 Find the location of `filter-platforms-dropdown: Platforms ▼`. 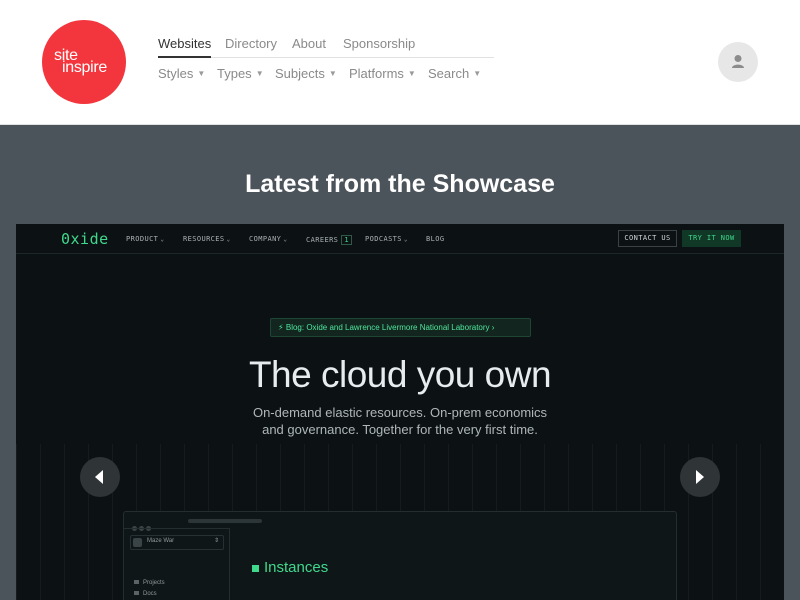

filter-platforms-dropdown: Platforms ▼ is located at coordinates (382, 73).